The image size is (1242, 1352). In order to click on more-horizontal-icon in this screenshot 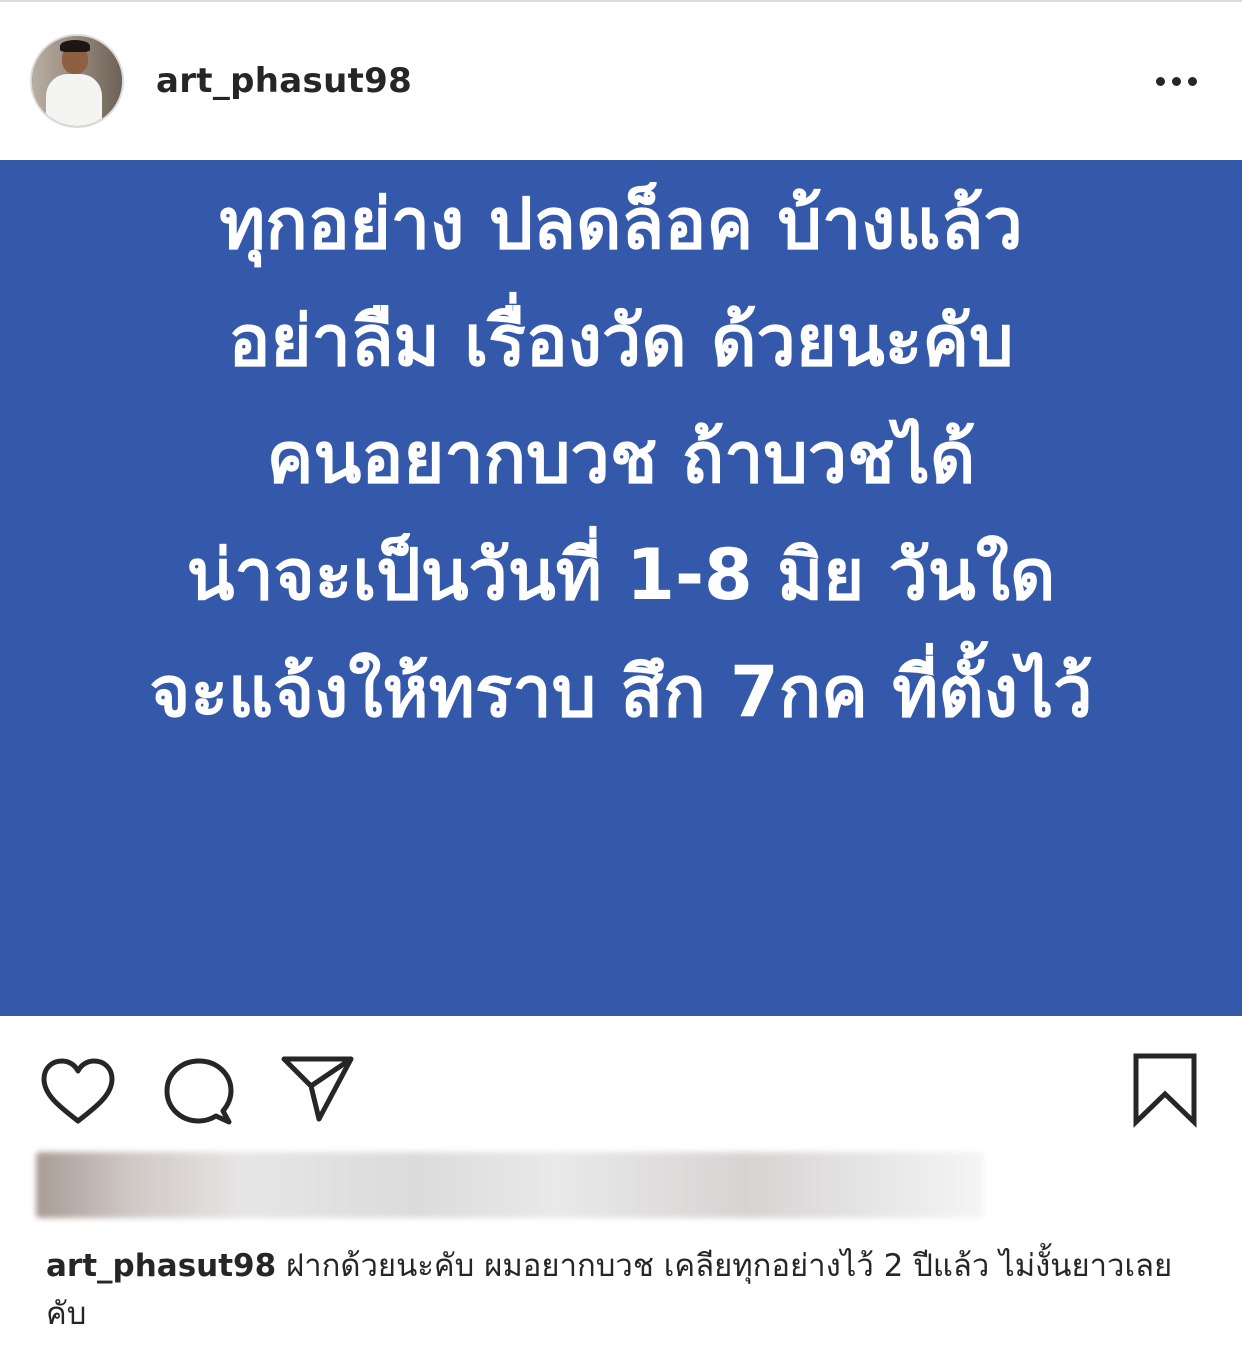, I will do `click(1160, 81)`.